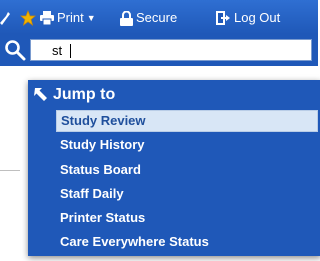 This screenshot has height=261, width=320. Describe the element at coordinates (187, 170) in the screenshot. I see `jump-item-status-board: Status Board` at that location.